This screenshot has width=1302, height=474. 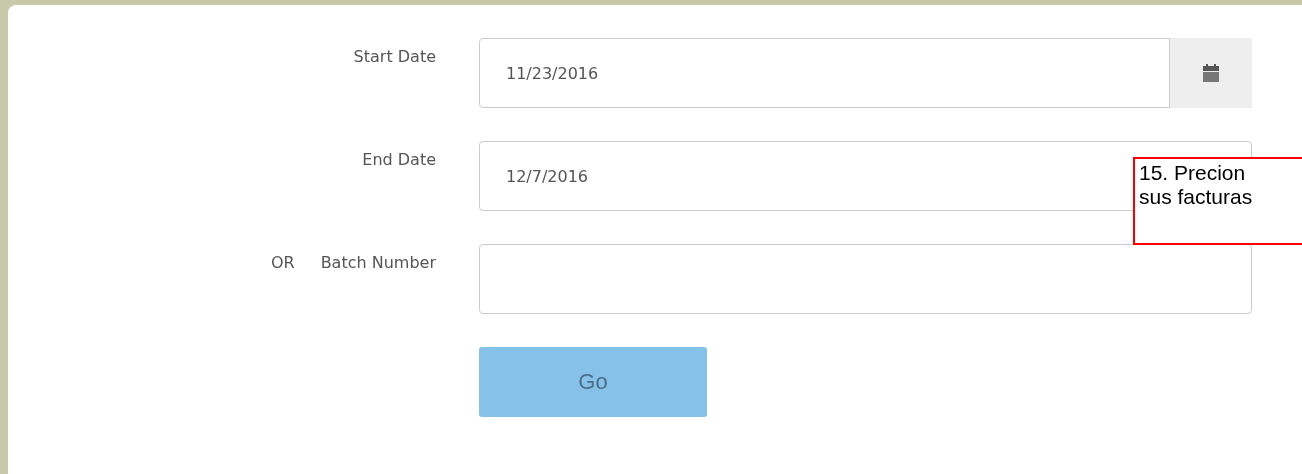 I want to click on calendar-button, so click(x=1211, y=73).